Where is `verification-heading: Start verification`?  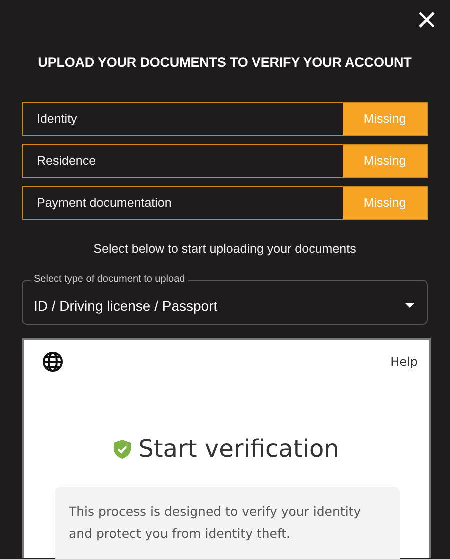 verification-heading: Start verification is located at coordinates (239, 449).